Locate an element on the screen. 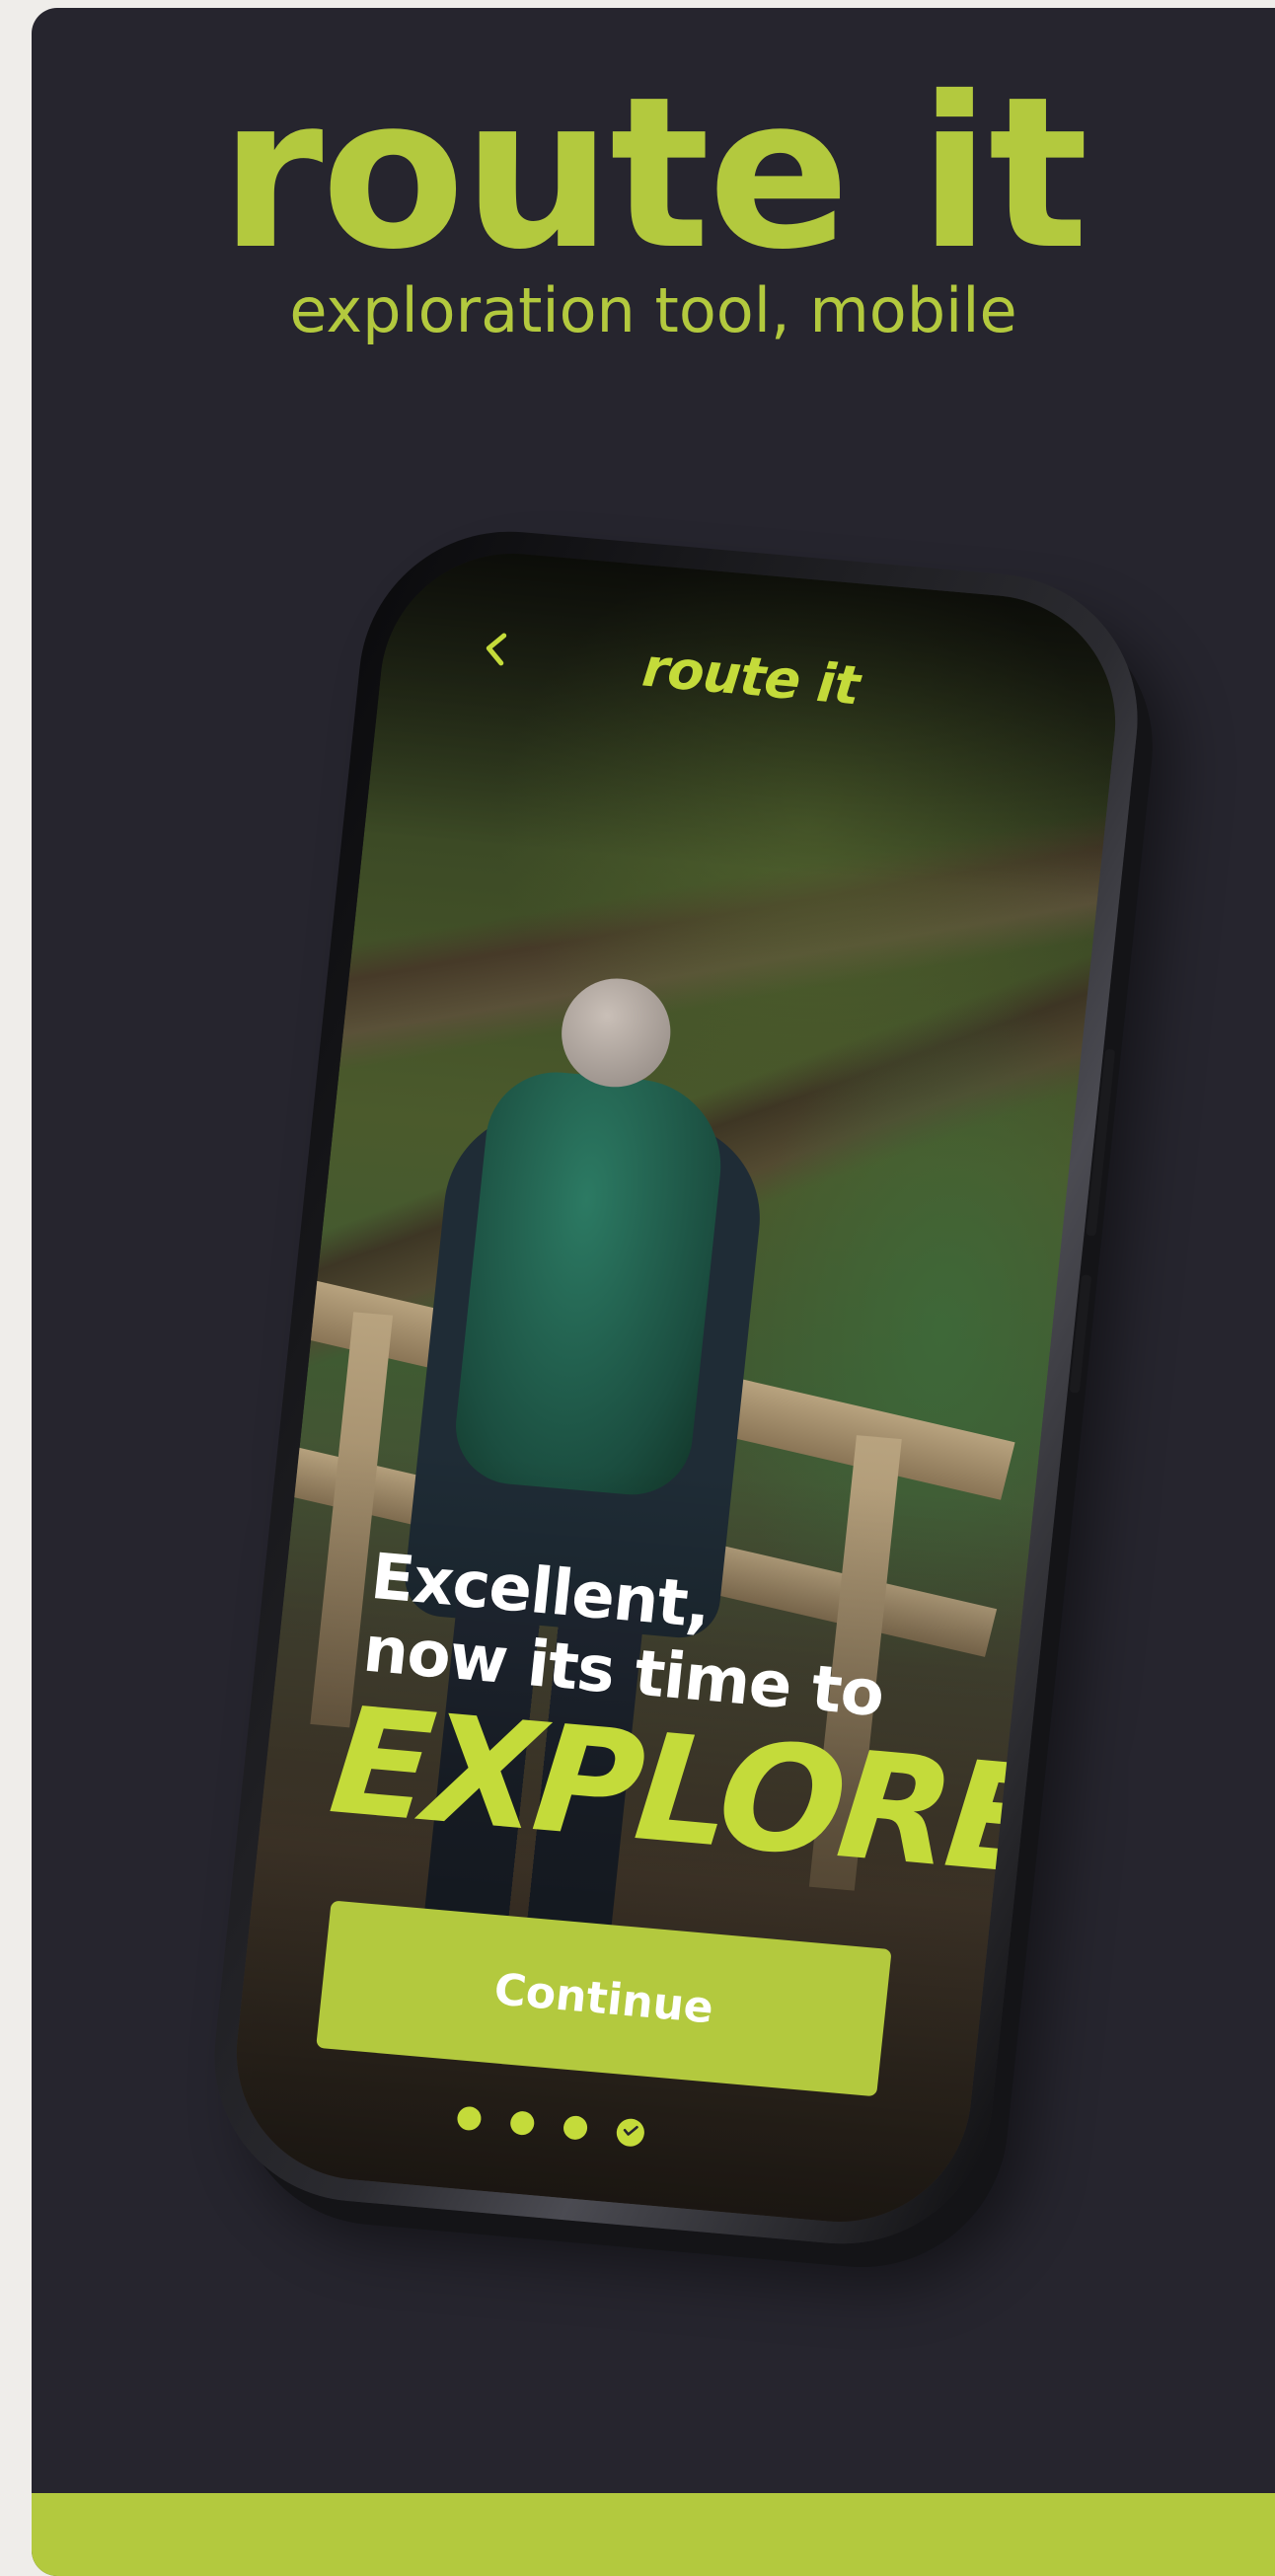 This screenshot has height=2576, width=1275. brand-subtitle: exploration tool, mobile is located at coordinates (653, 310).